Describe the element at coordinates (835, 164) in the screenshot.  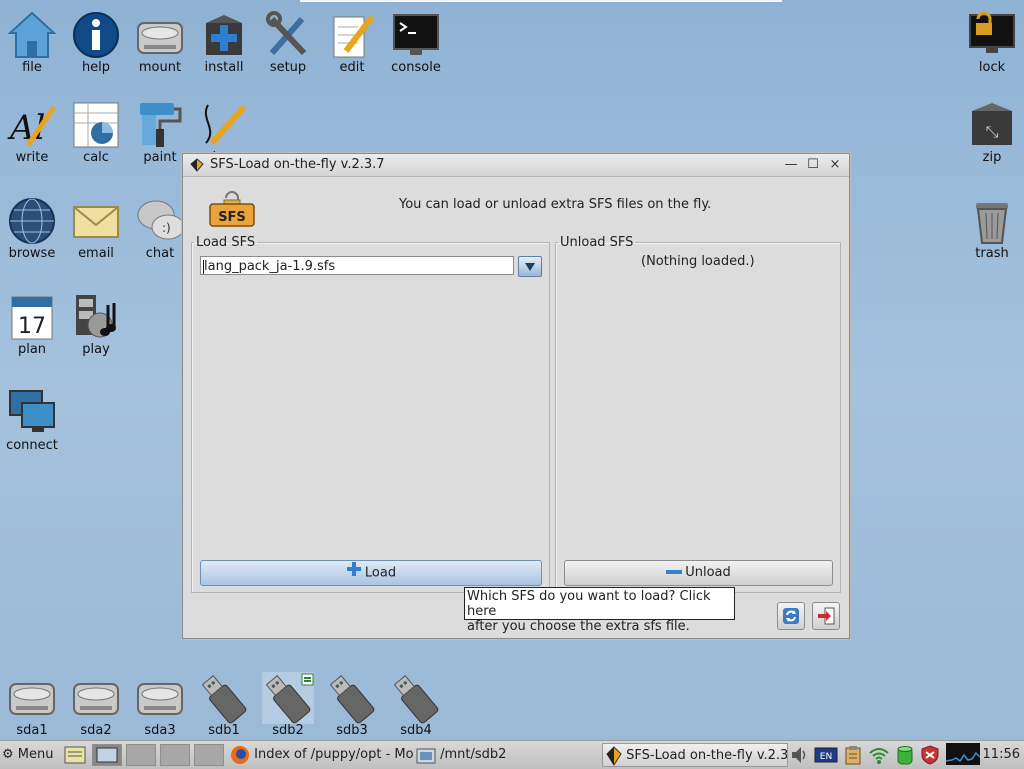
I see `close-button: ×` at that location.